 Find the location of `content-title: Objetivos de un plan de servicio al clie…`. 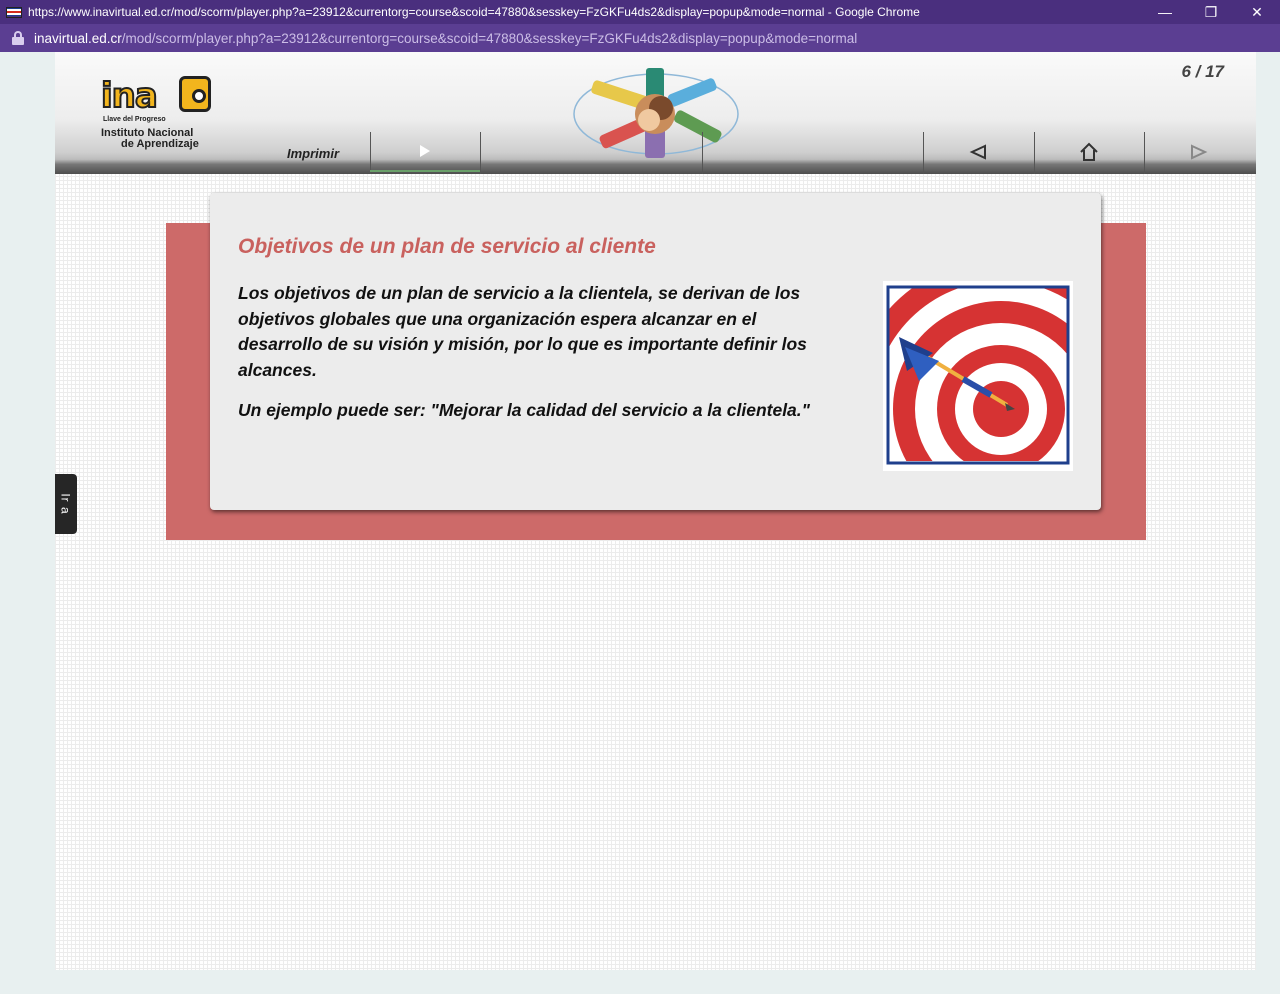

content-title: Objetivos de un plan de servicio al clie… is located at coordinates (447, 246).